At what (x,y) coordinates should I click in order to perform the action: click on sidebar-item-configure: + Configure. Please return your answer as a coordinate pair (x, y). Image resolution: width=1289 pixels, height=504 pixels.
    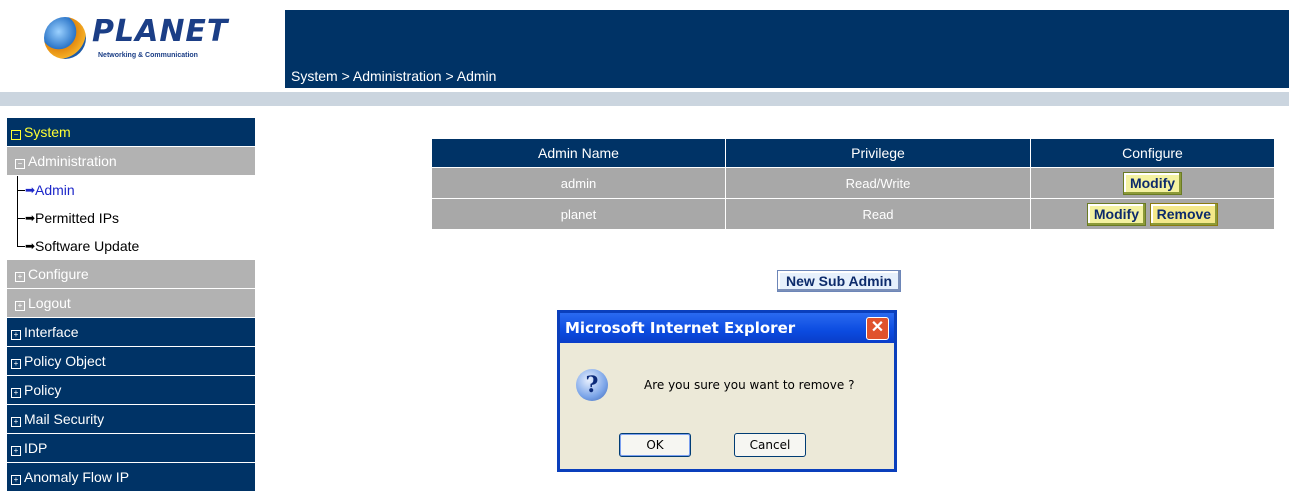
    Looking at the image, I should click on (131, 274).